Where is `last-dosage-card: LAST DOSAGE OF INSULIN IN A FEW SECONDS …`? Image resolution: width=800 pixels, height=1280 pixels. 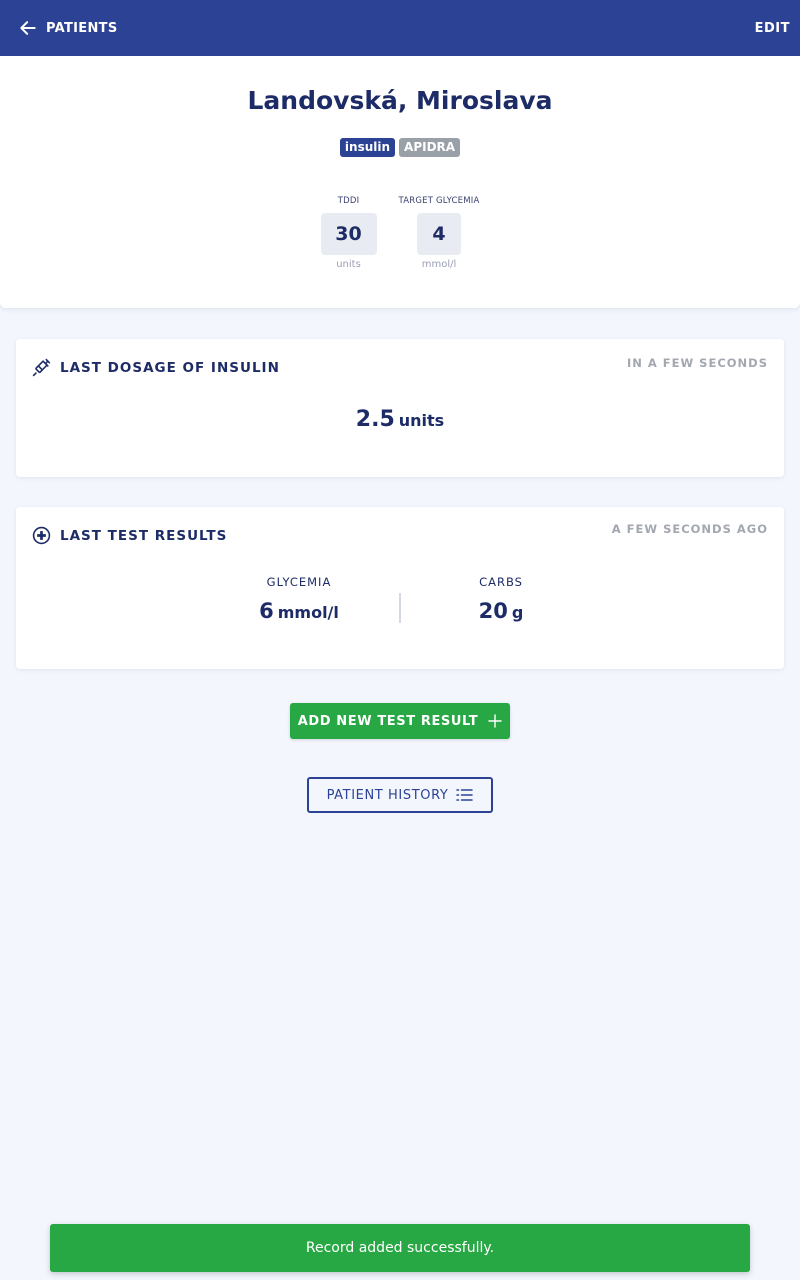 last-dosage-card: LAST DOSAGE OF INSULIN IN A FEW SECONDS … is located at coordinates (400, 408).